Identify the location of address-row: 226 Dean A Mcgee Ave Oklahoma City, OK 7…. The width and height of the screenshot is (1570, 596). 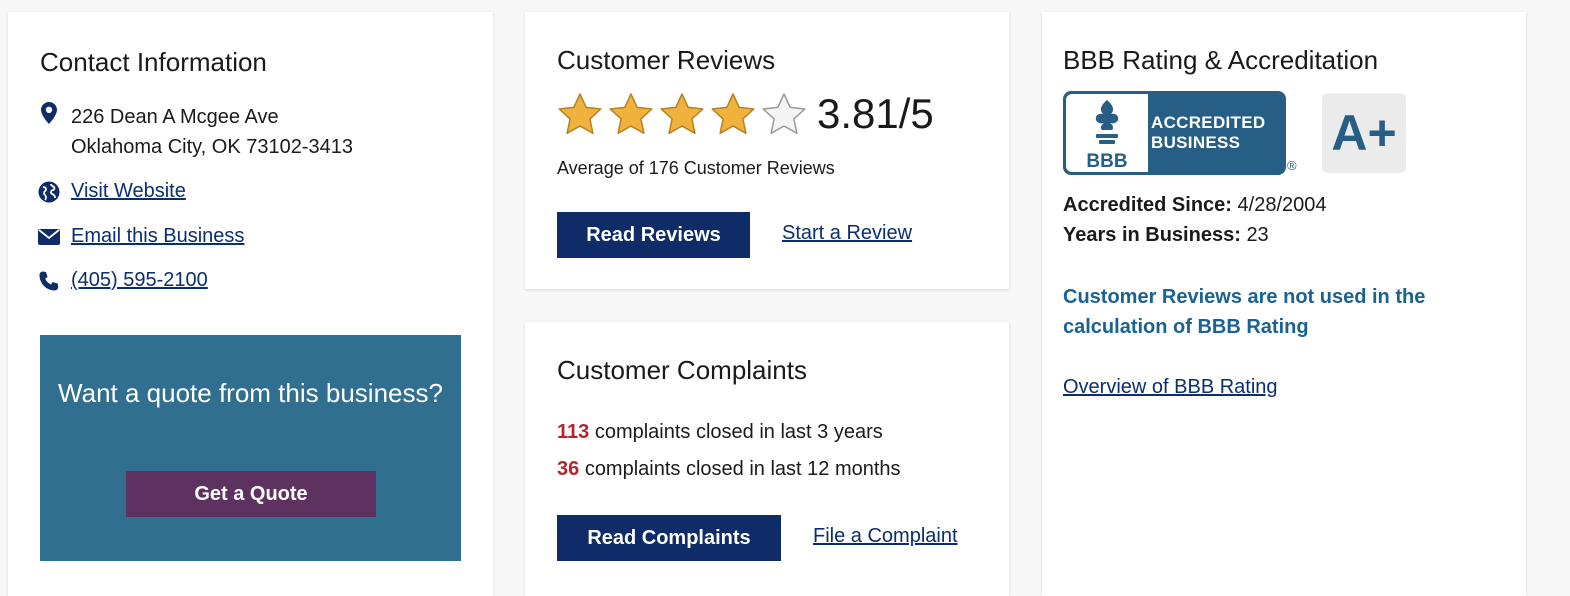
(195, 132).